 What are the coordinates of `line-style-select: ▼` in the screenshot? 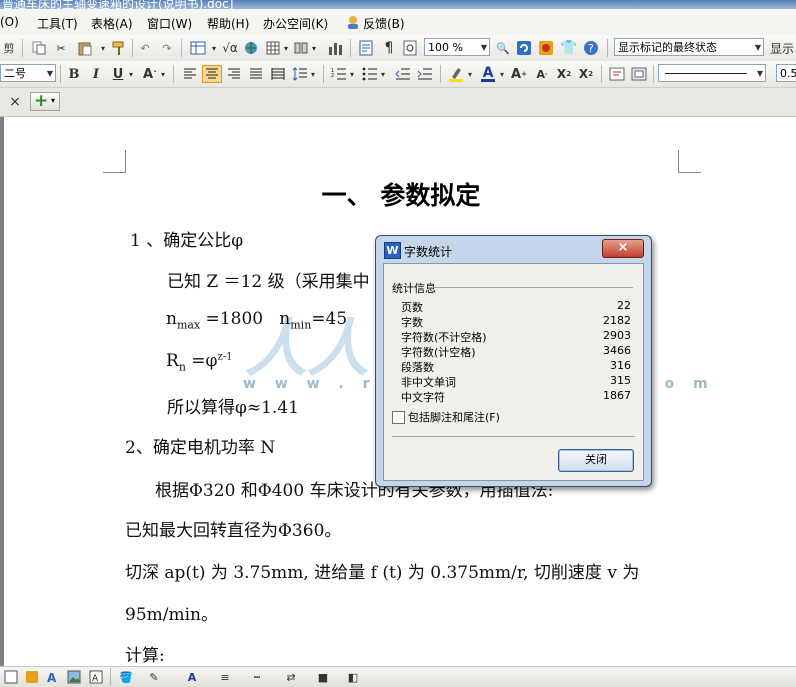 It's located at (712, 73).